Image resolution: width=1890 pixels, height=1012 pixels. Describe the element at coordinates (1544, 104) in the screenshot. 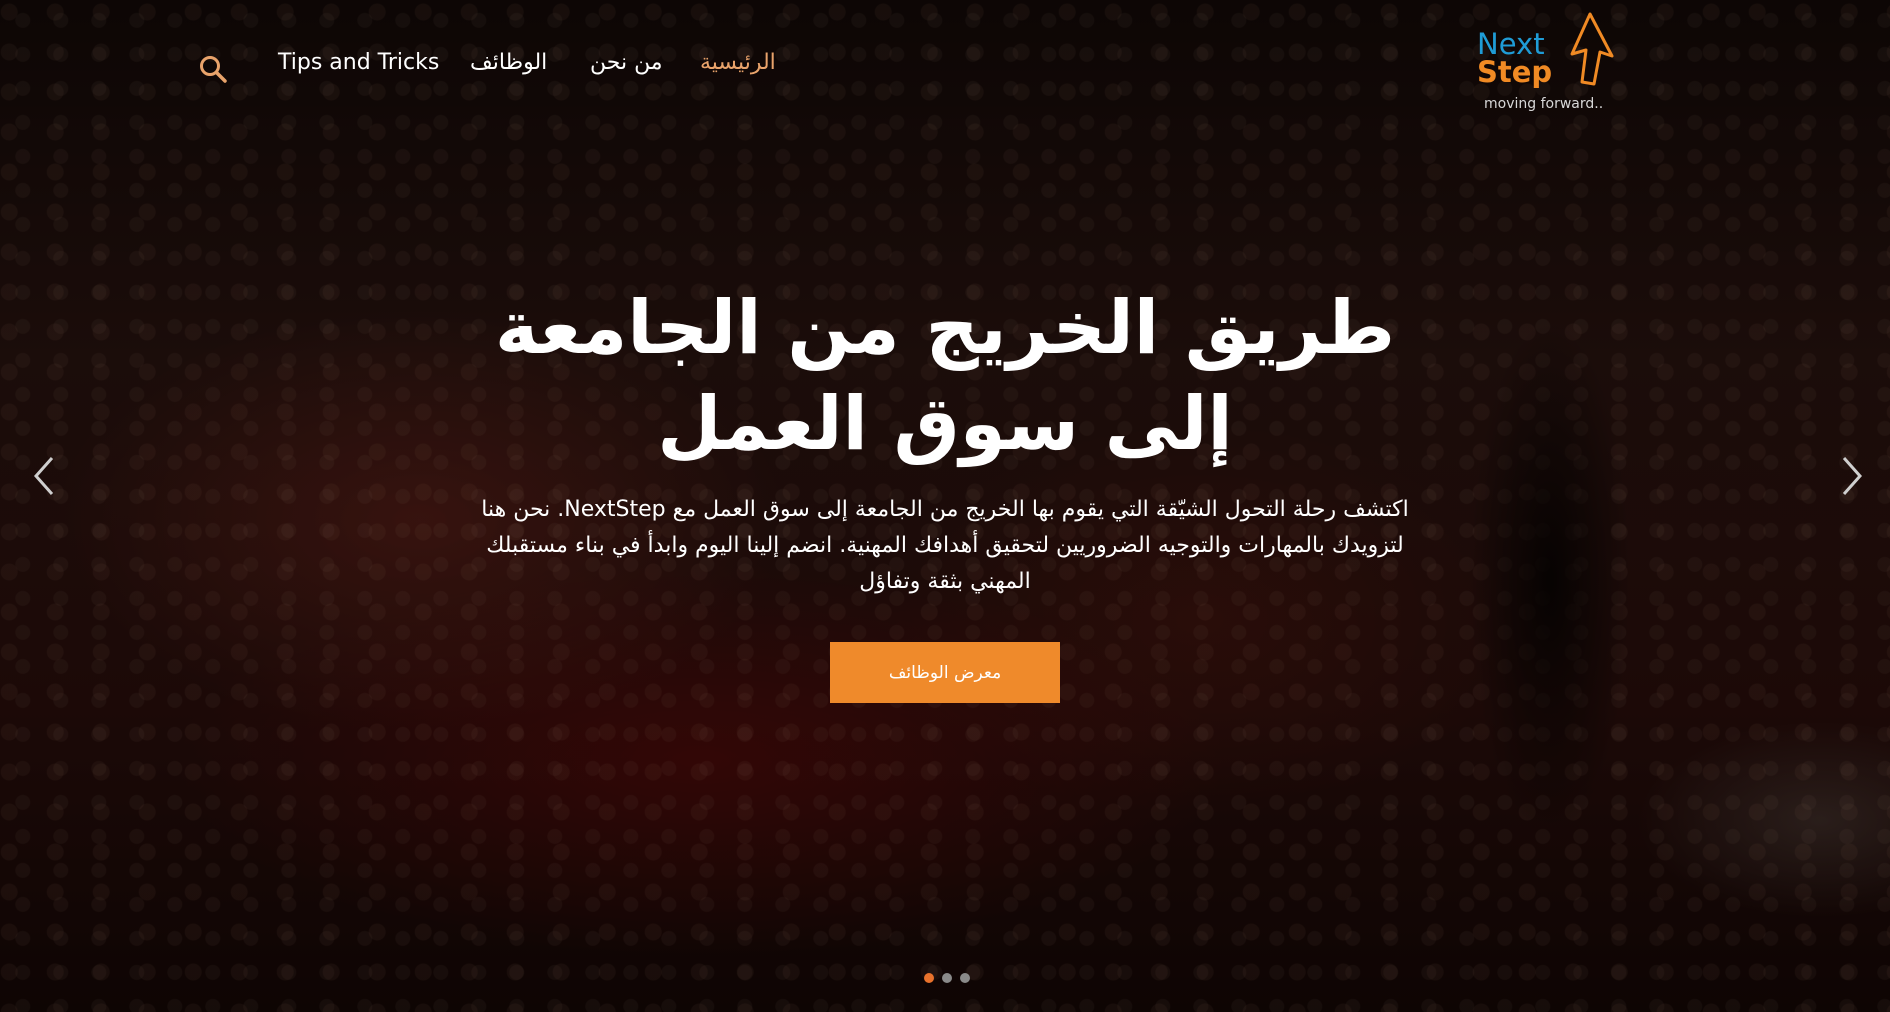

I see `logo-tagline: moving forward..` at that location.